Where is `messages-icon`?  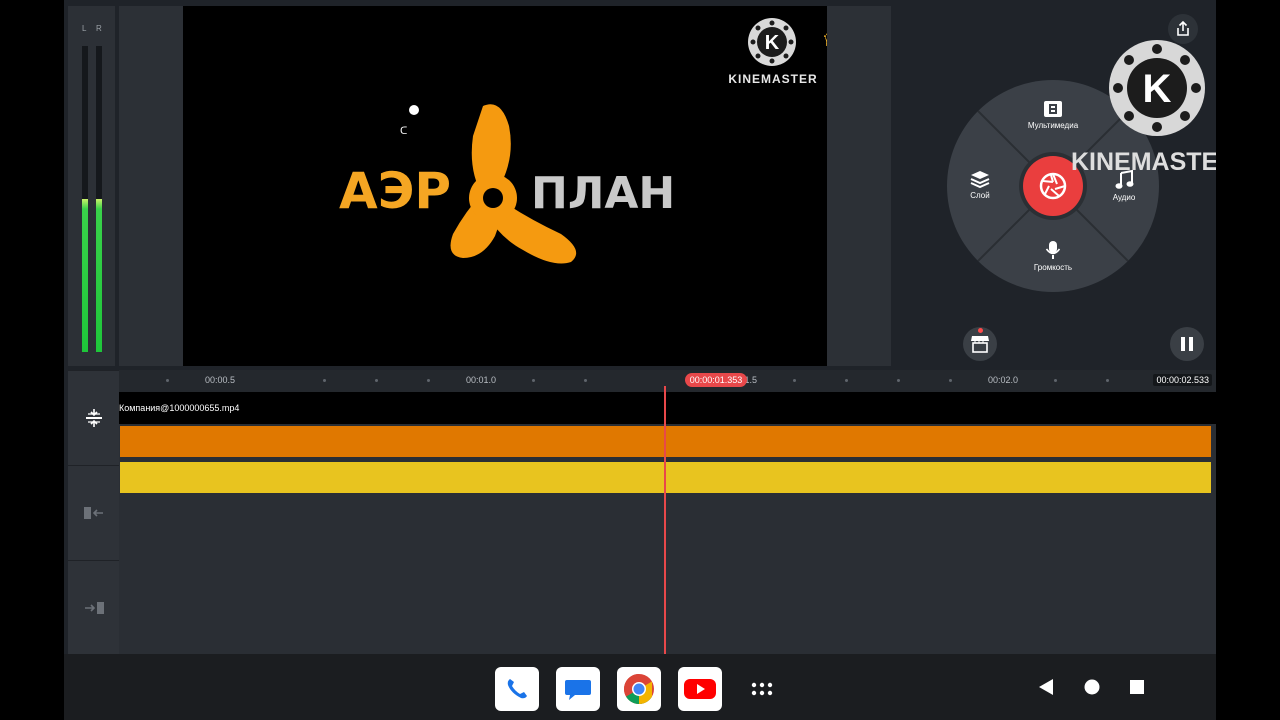
messages-icon is located at coordinates (578, 690).